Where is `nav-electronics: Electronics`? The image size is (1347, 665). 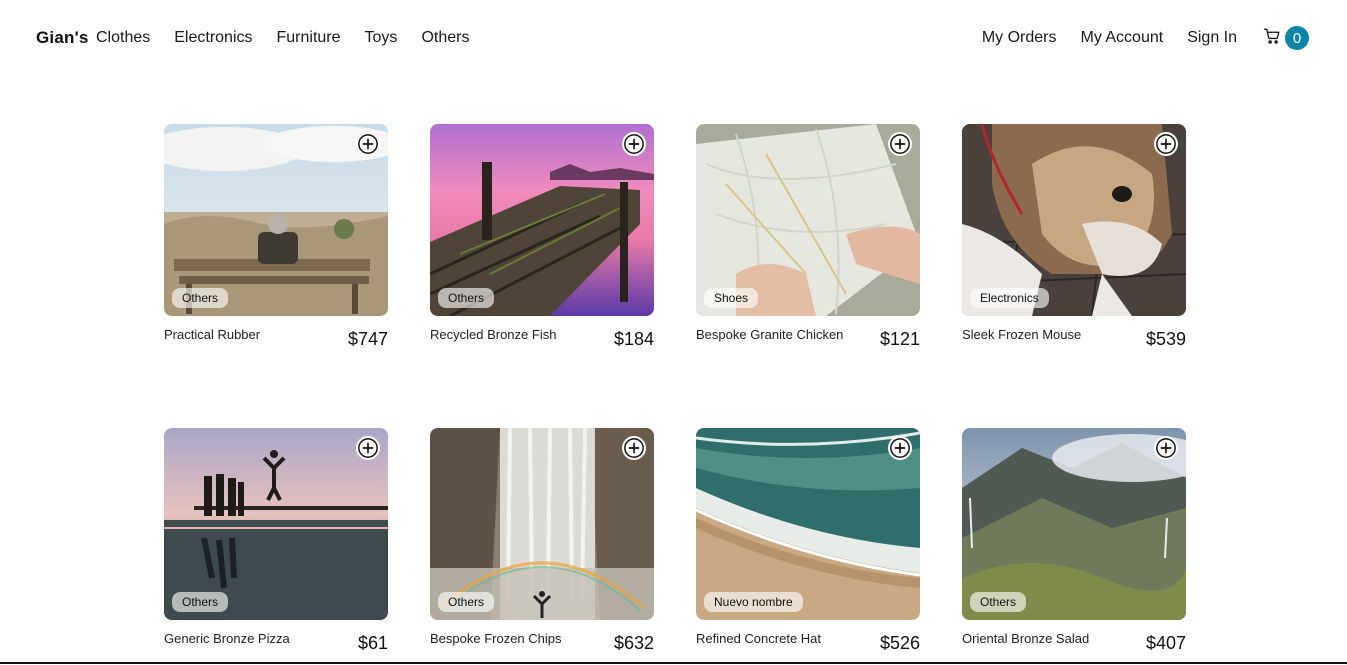
nav-electronics: Electronics is located at coordinates (213, 38).